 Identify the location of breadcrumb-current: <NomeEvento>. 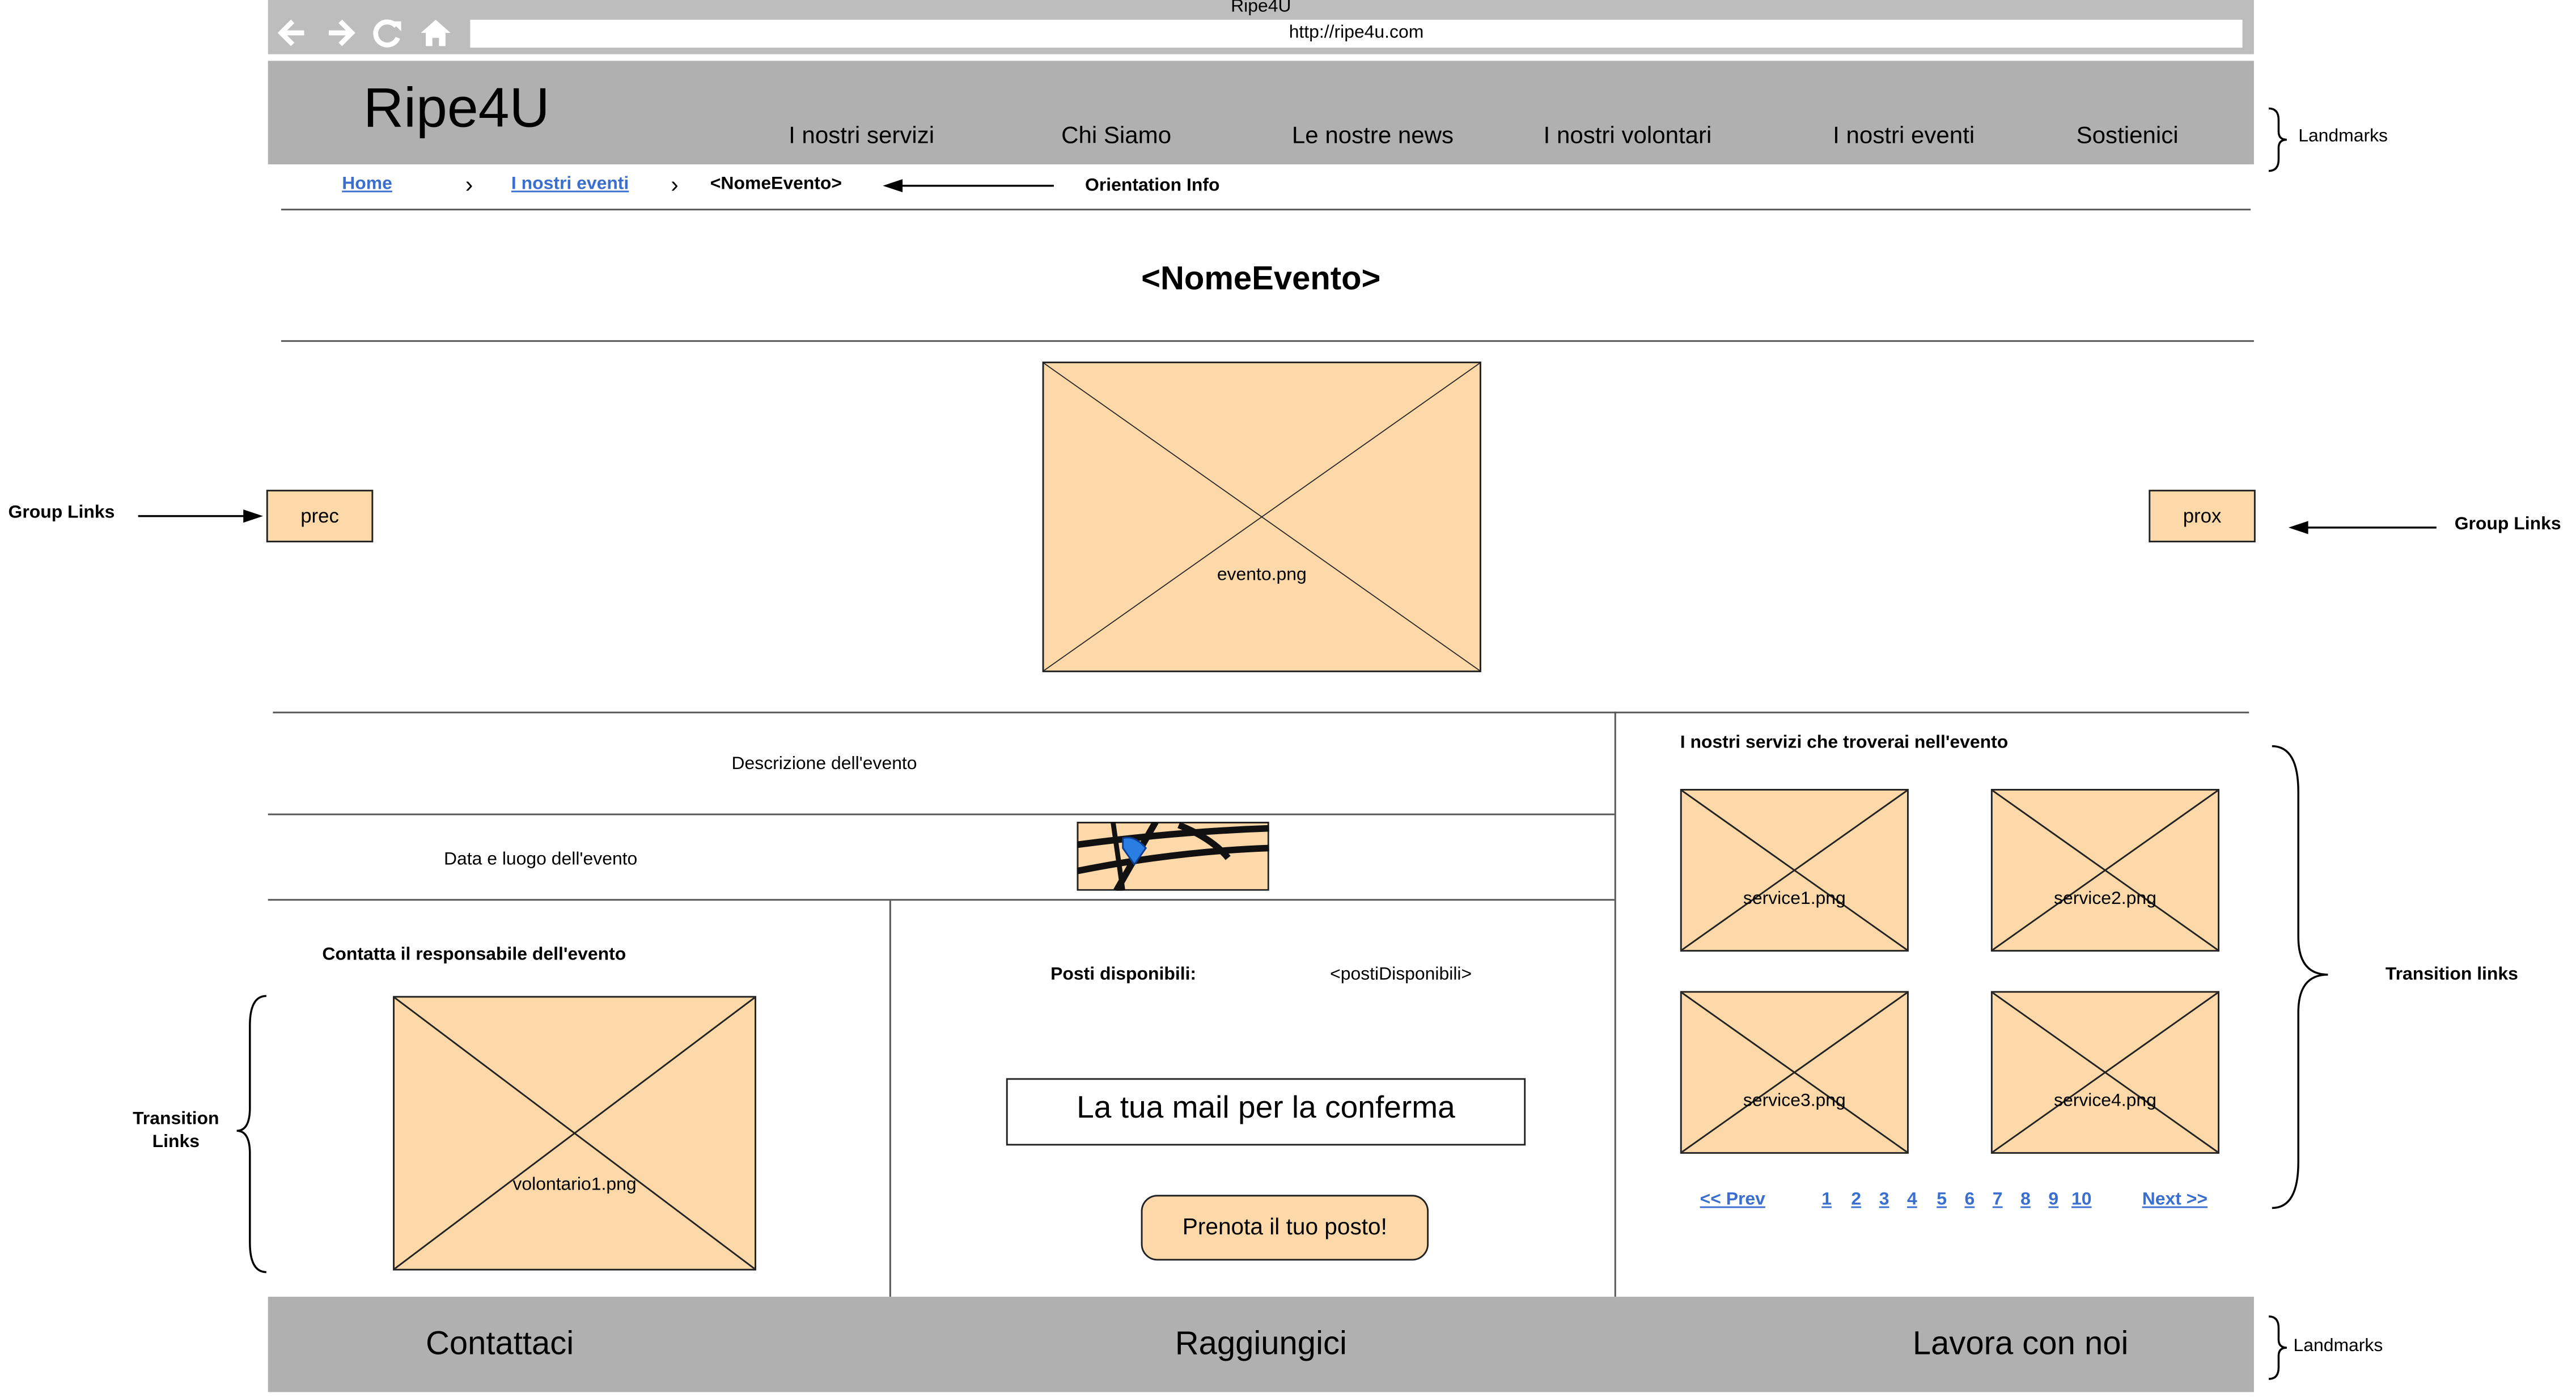
(776, 184).